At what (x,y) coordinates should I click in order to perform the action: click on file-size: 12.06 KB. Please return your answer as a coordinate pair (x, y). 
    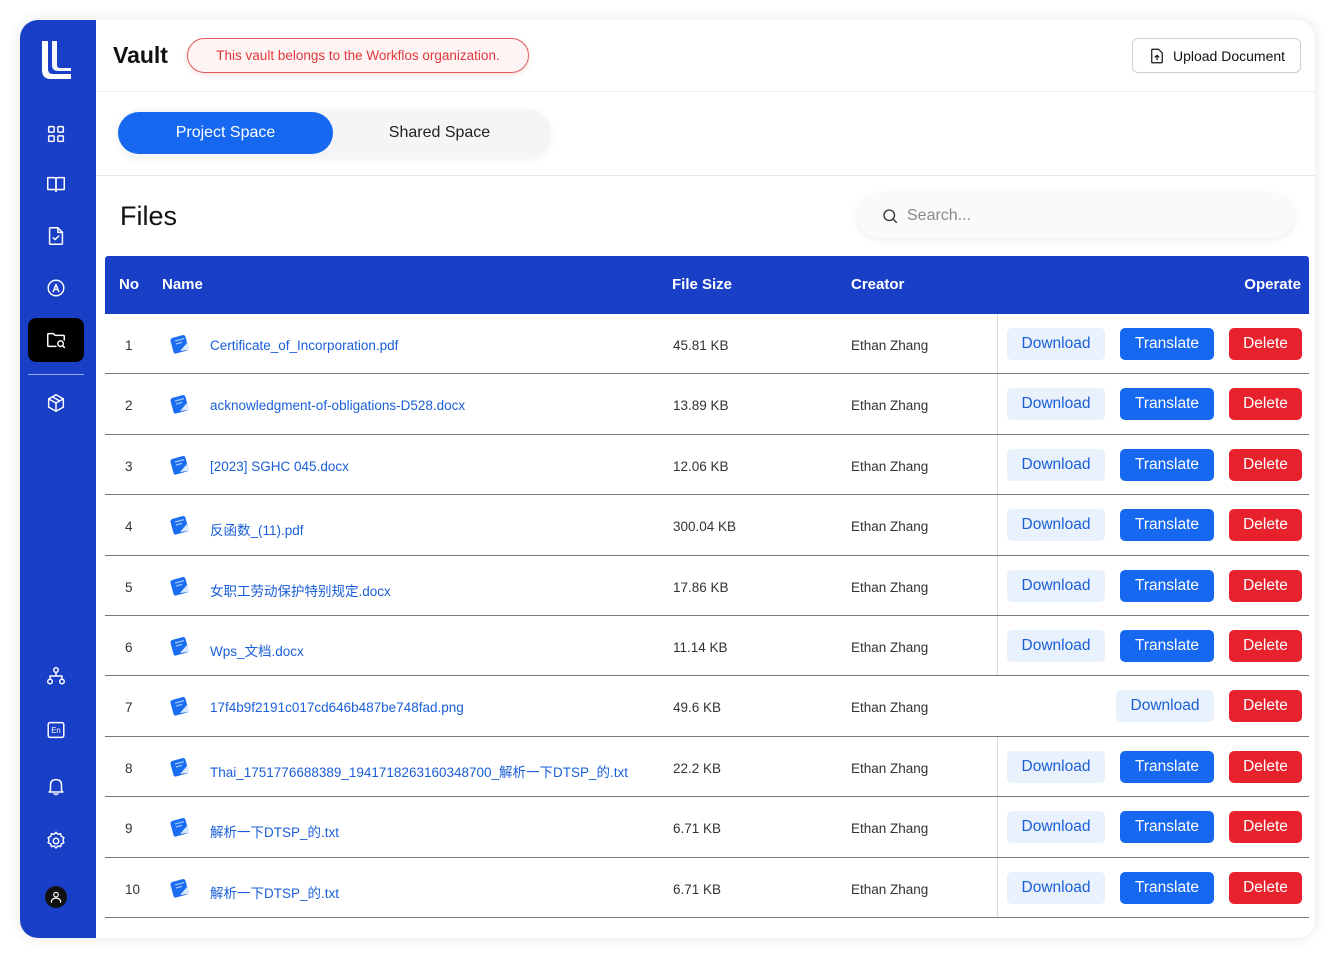
    Looking at the image, I should click on (701, 466).